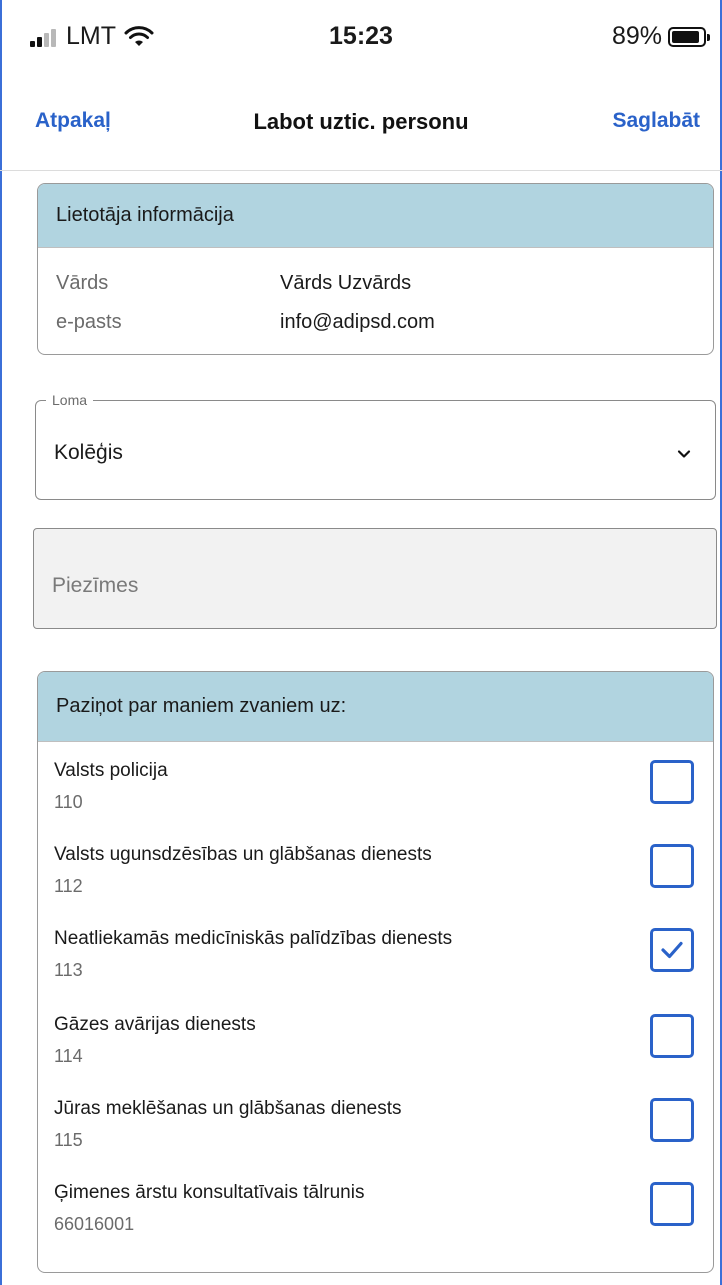  What do you see at coordinates (68, 1056) in the screenshot?
I see `service-number: 114` at bounding box center [68, 1056].